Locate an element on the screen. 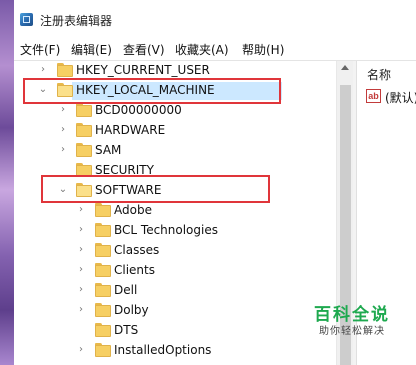 The height and width of the screenshot is (365, 416). tree-item-adobe: › Adobe is located at coordinates (175, 211).